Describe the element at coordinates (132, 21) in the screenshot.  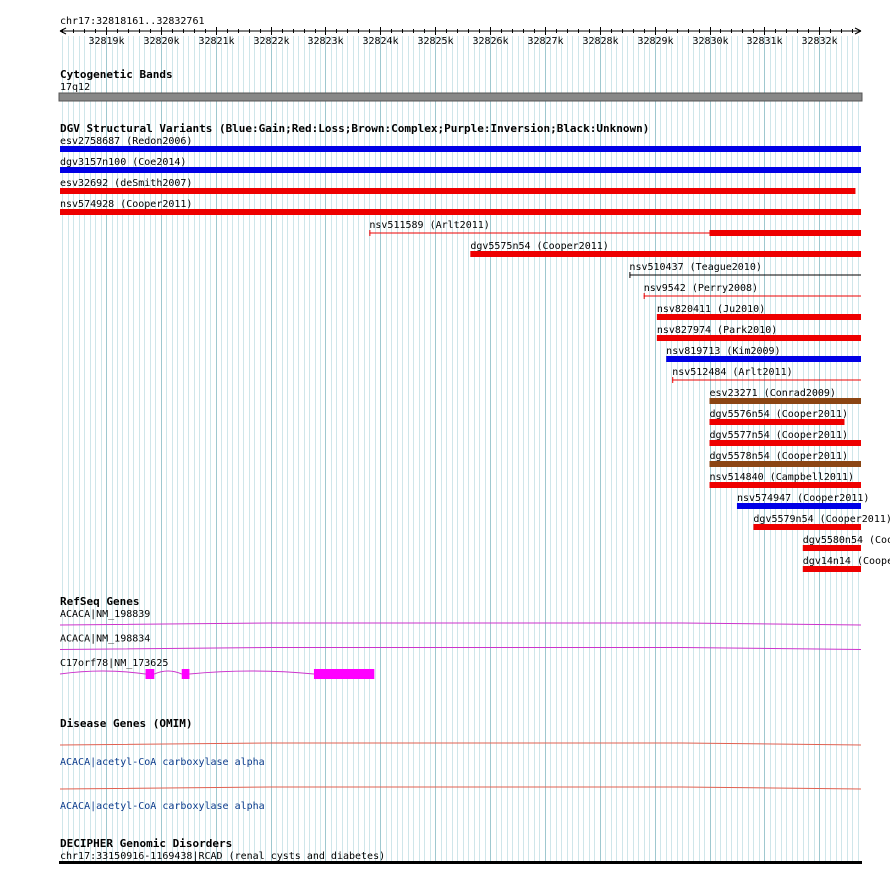
I see `ruler-range-label: chr17:32818161..32832761` at that location.